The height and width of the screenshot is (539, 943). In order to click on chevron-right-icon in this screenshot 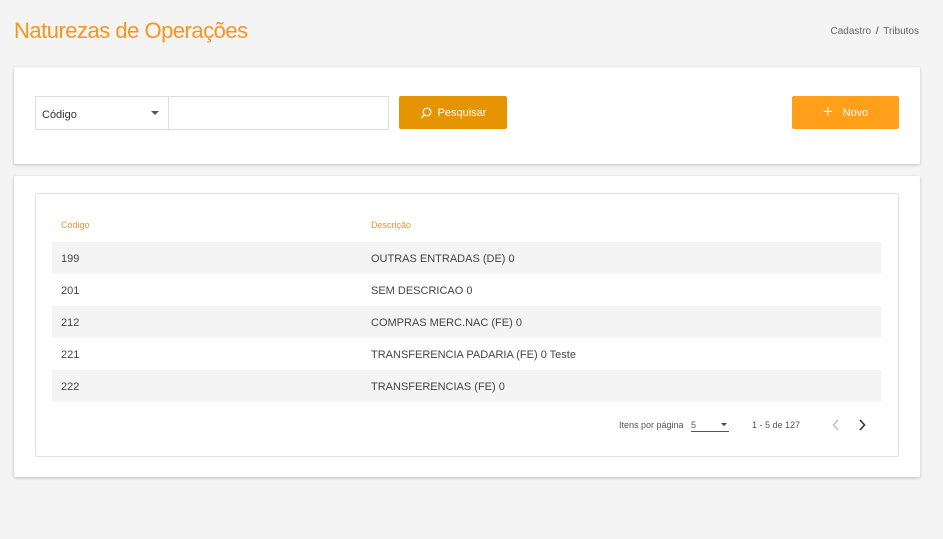, I will do `click(862, 425)`.